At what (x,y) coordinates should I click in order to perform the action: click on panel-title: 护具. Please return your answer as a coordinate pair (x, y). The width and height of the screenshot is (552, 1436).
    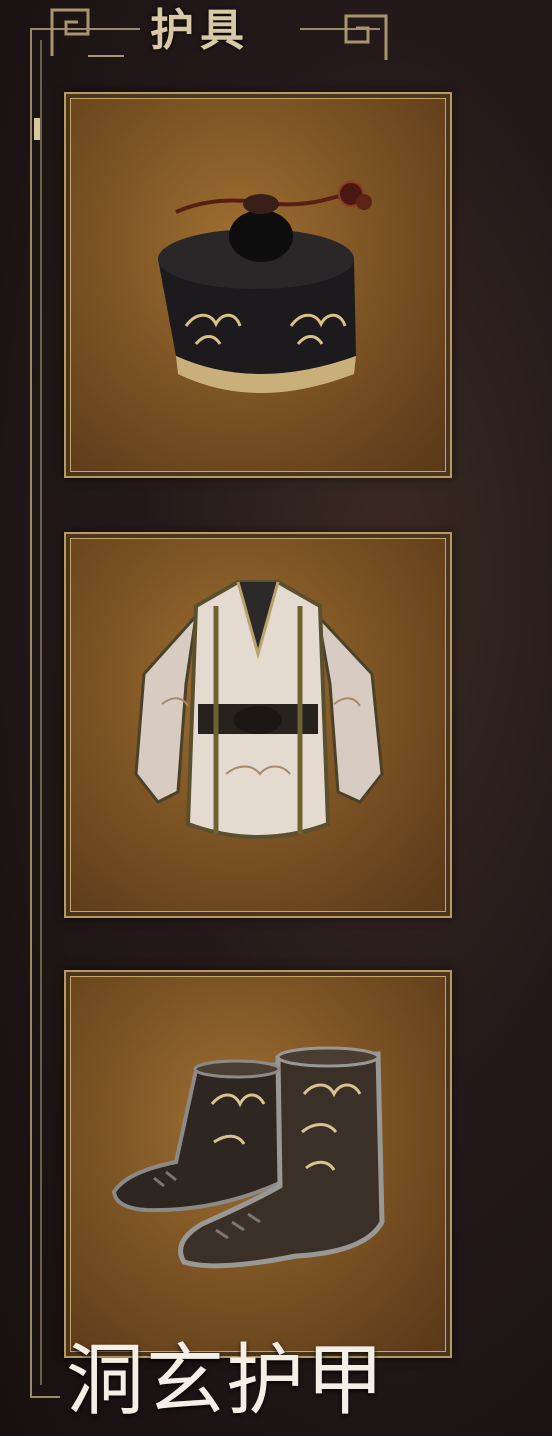
    Looking at the image, I should click on (200, 30).